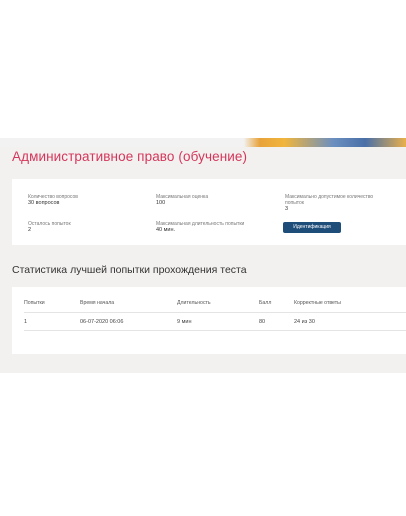  What do you see at coordinates (203, 142) in the screenshot?
I see `course-banner` at bounding box center [203, 142].